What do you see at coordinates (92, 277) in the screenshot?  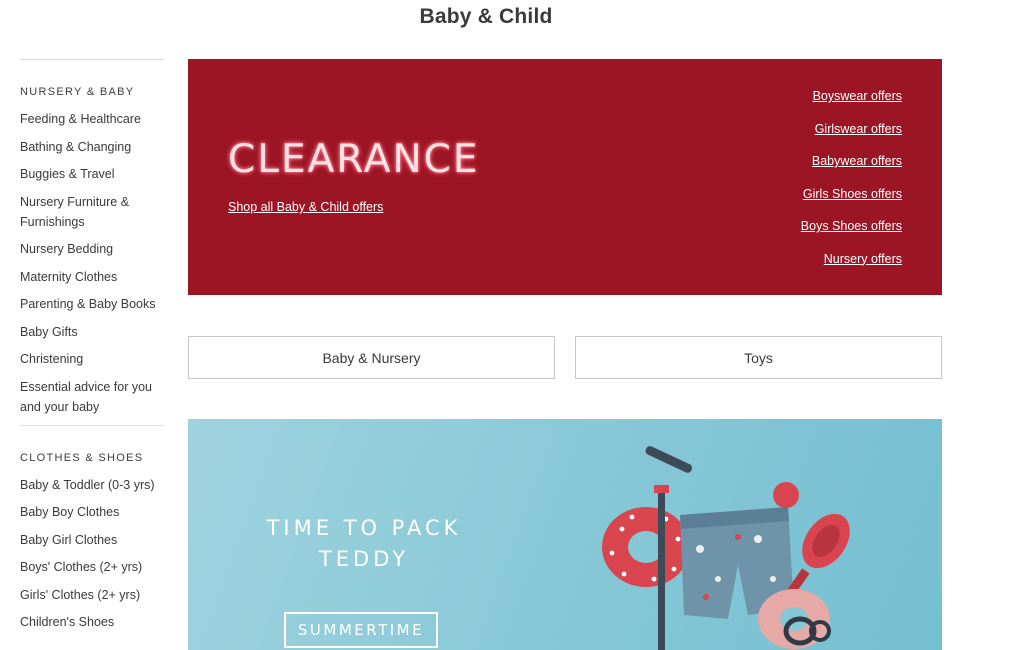 I see `sidebar-item-maternity-clothes: Maternity Clothes` at bounding box center [92, 277].